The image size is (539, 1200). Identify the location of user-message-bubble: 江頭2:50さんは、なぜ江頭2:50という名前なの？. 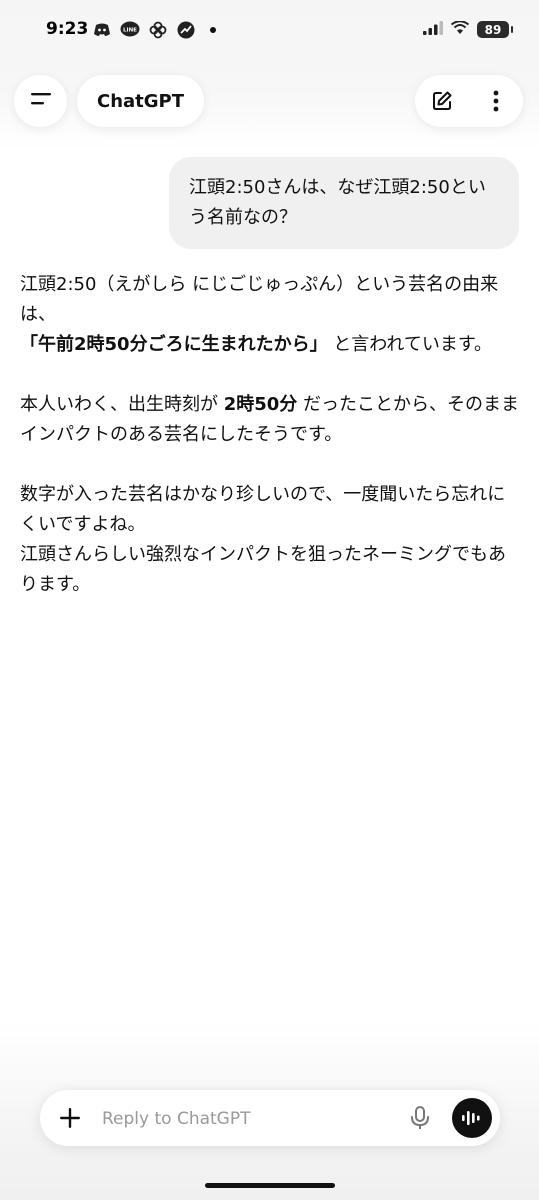
(344, 203).